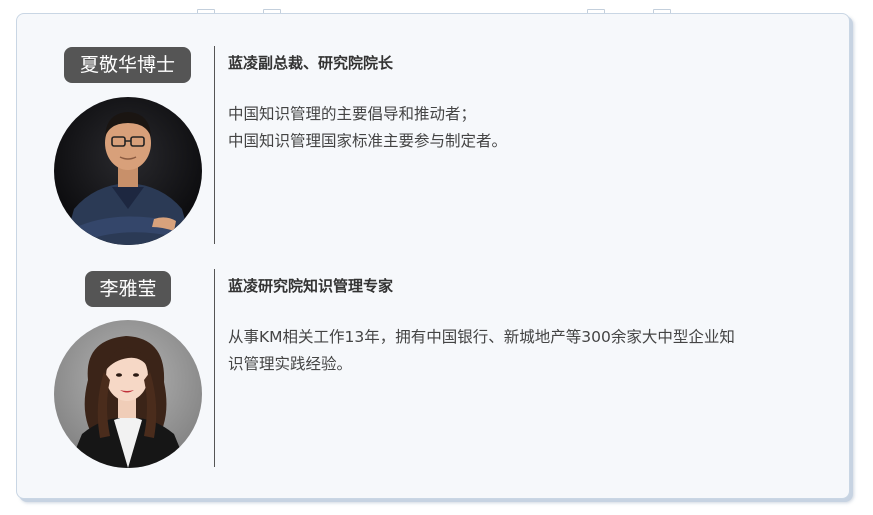  I want to click on person-description: 中国知识管理的主要倡导和推动者； 中国知识管理国家标准主要参与制定者。, so click(528, 128).